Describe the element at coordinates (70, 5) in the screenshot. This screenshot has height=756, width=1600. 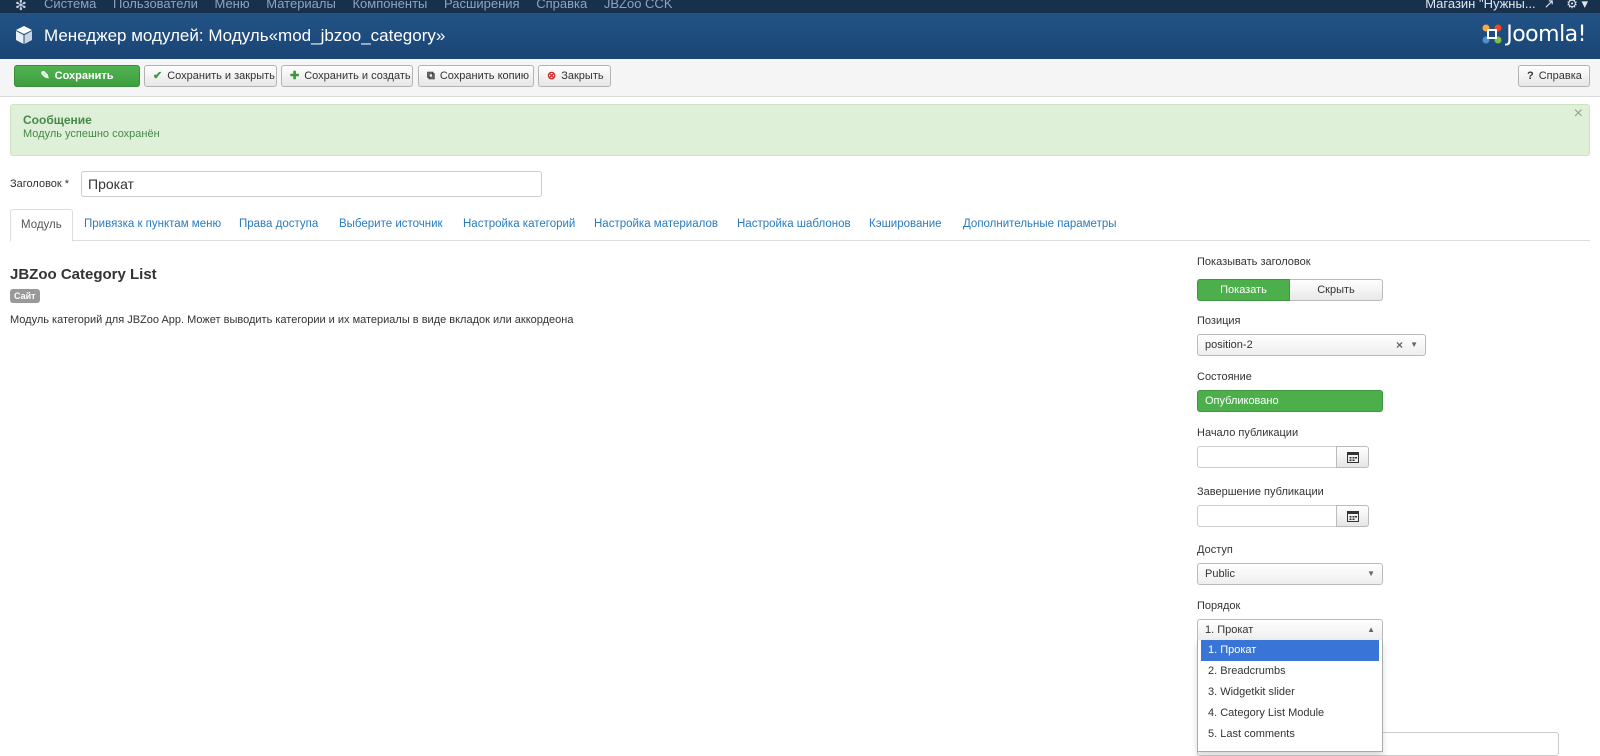
I see `menu-item-system: Система` at that location.